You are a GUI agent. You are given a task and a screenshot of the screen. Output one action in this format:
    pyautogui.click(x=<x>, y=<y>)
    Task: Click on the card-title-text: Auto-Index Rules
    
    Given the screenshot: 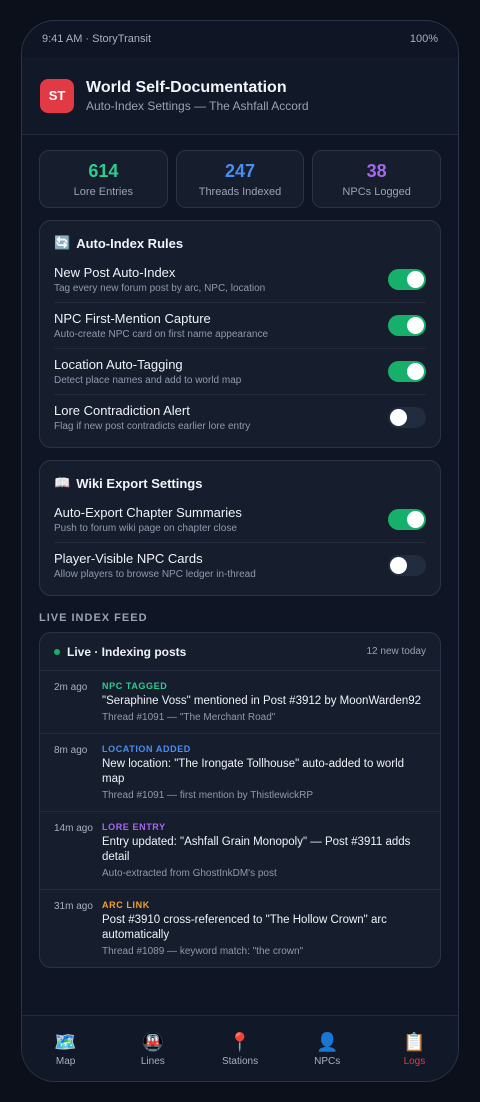 What is the action you would take?
    pyautogui.click(x=130, y=243)
    